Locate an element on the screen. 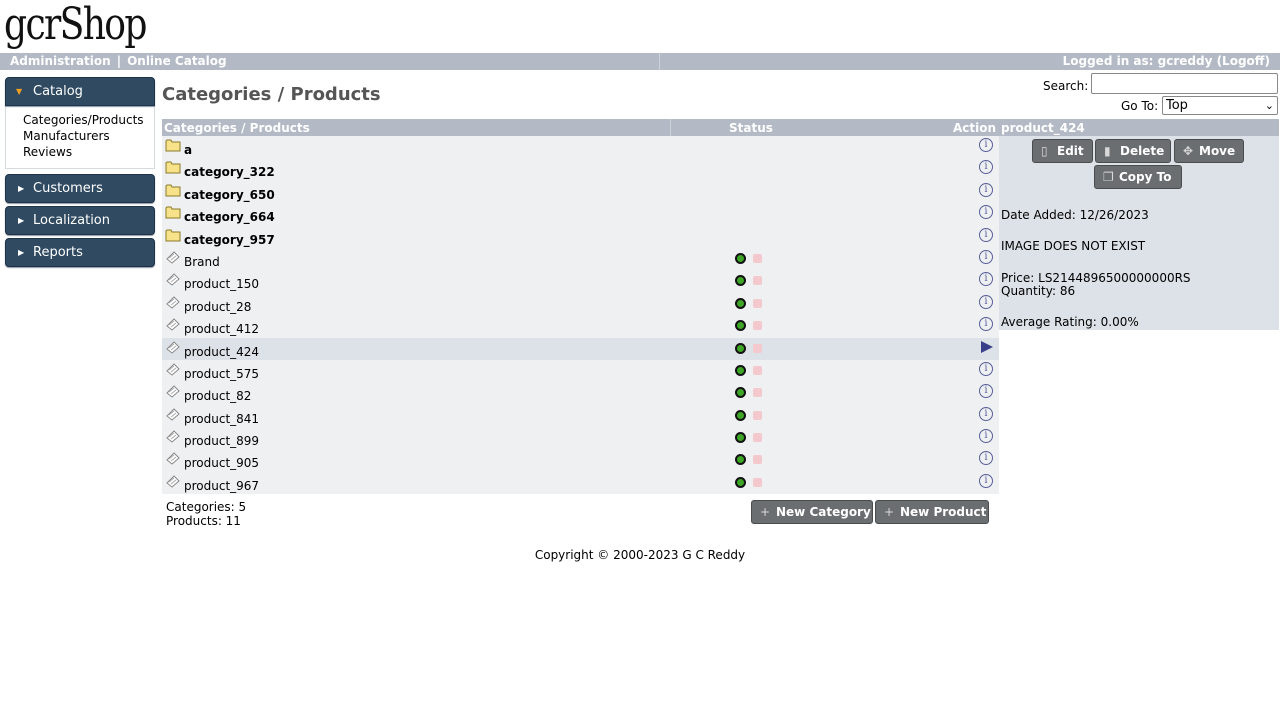 The height and width of the screenshot is (720, 1280). product-name: product_905 is located at coordinates (221, 463).